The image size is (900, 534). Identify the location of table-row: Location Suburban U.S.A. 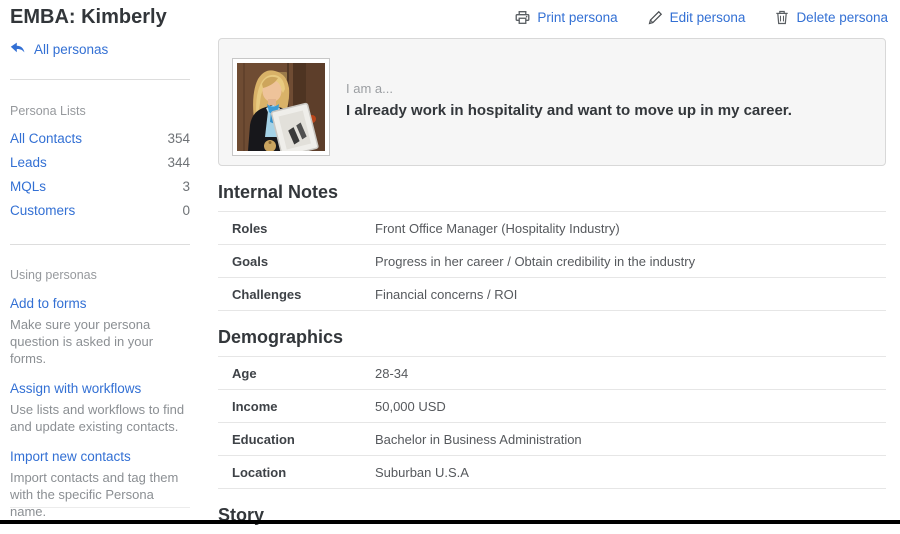
(552, 472).